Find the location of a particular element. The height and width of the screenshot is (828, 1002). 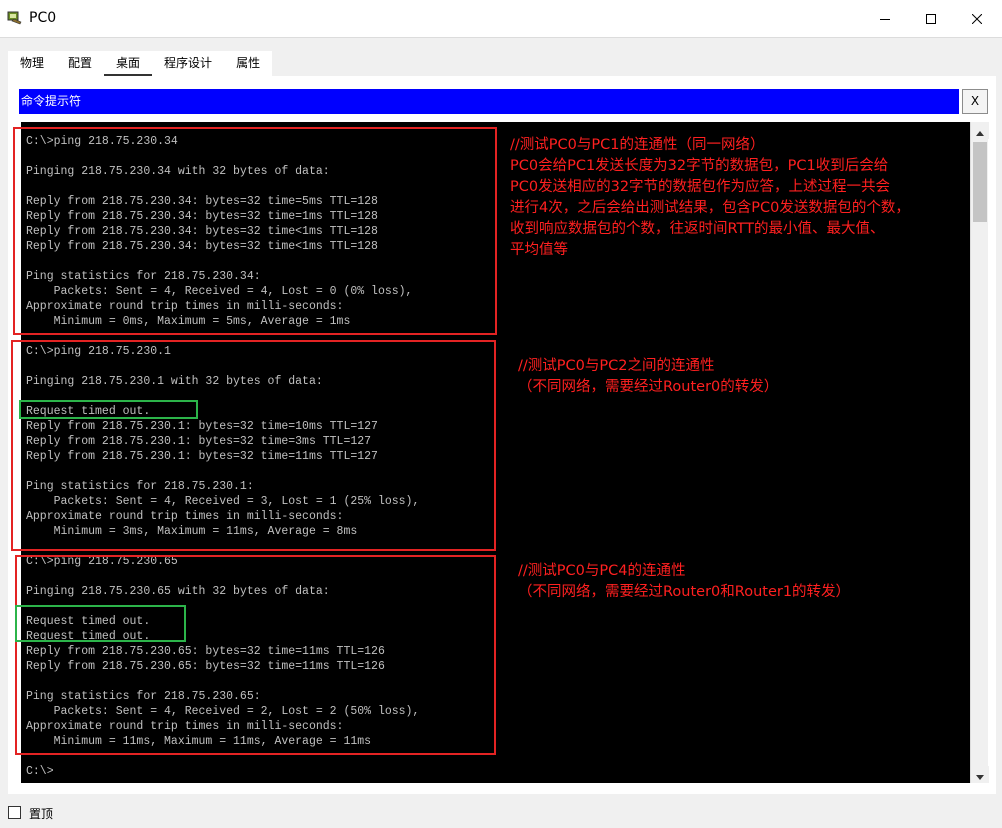

always-on-top-label: 置顶 is located at coordinates (41, 814).